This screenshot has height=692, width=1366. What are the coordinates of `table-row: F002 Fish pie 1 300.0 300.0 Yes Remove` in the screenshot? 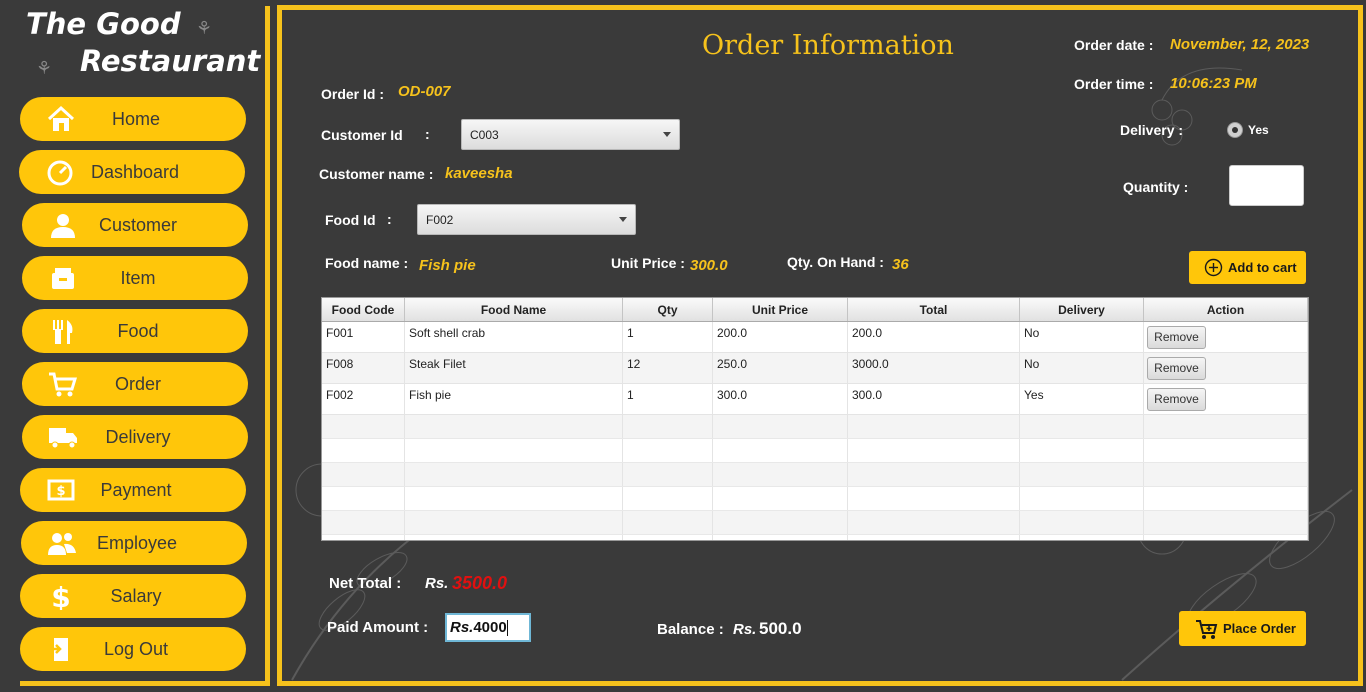 It's located at (815, 399).